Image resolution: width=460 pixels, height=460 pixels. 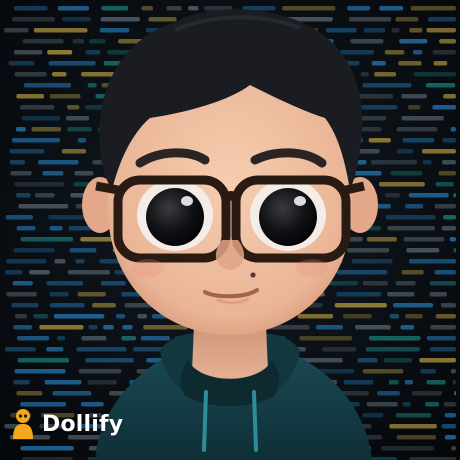 I want to click on glasses-arm-right, so click(x=355, y=188).